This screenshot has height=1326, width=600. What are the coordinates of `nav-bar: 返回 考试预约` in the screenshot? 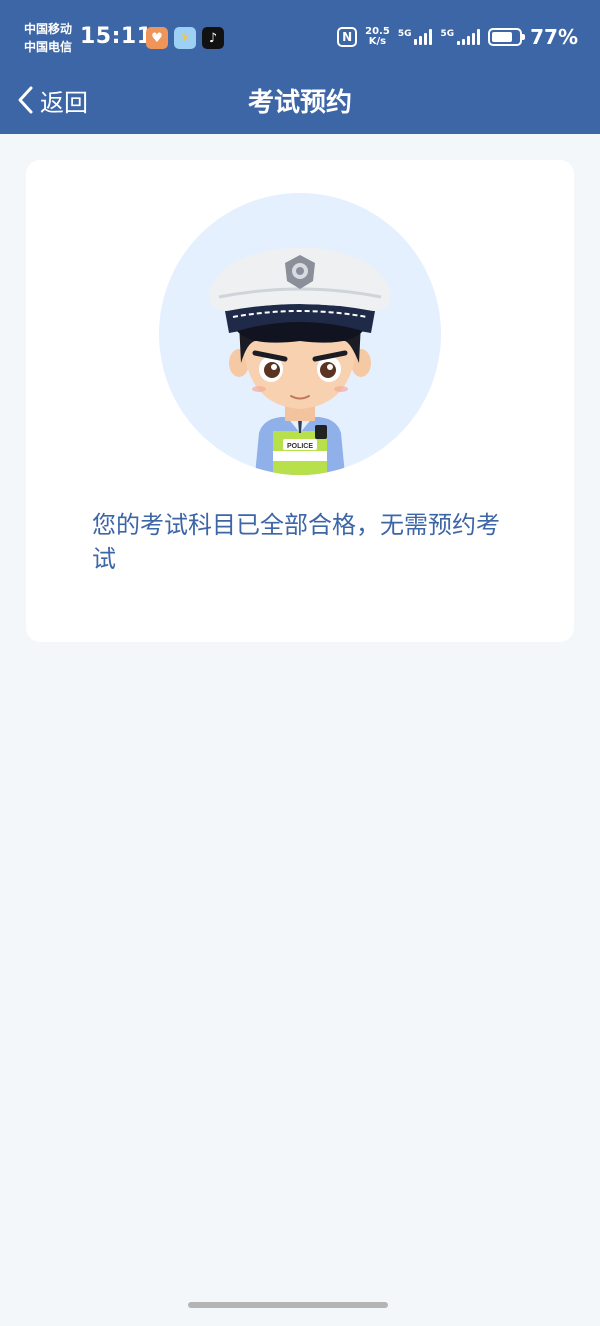 It's located at (300, 100).